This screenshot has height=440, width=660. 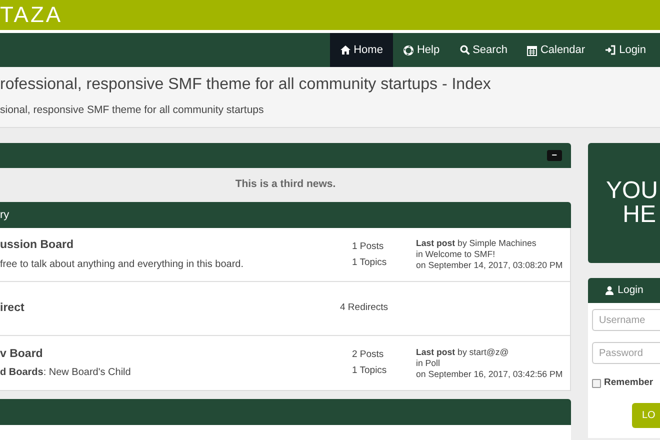 What do you see at coordinates (629, 383) in the screenshot?
I see `remember-label: Remember` at bounding box center [629, 383].